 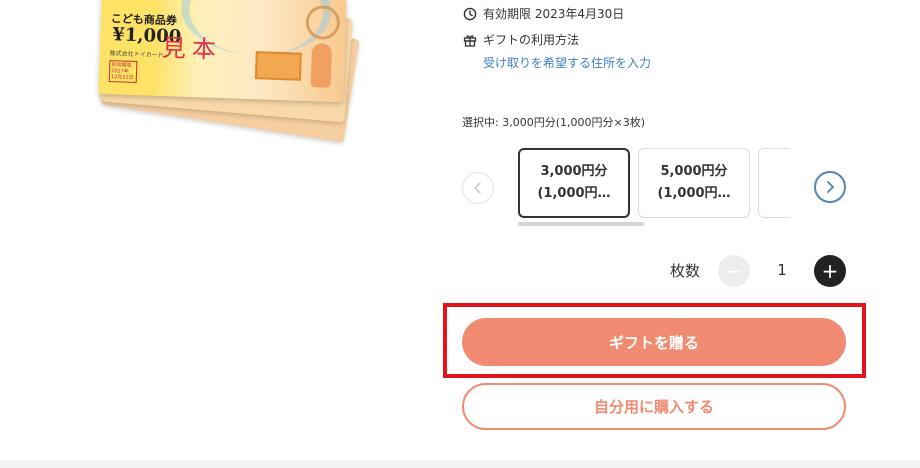 I want to click on carousel-track: 3,000円分 (1,000円… 5,000円分 (1,000円… 8 (1, so click(x=654, y=183).